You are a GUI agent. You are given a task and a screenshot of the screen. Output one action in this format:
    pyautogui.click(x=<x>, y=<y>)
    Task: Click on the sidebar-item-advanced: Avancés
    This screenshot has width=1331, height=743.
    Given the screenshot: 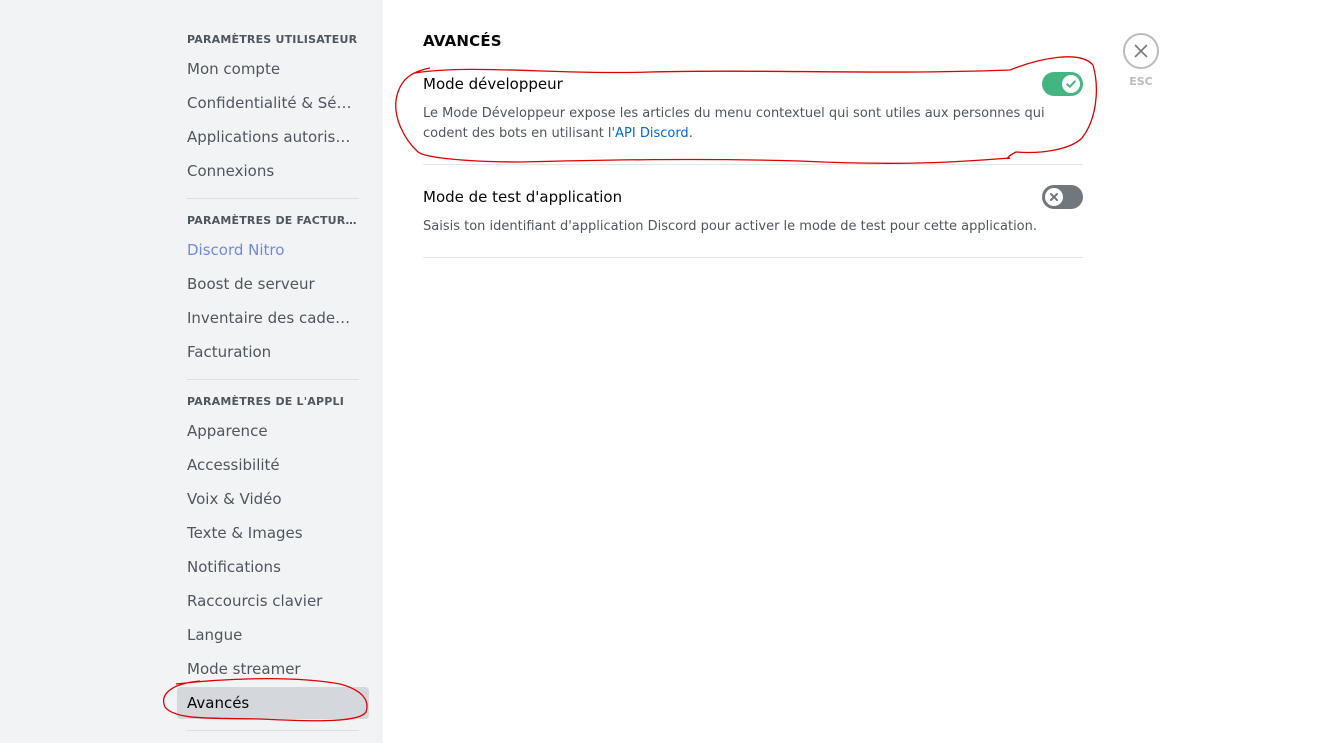 What is the action you would take?
    pyautogui.click(x=273, y=703)
    